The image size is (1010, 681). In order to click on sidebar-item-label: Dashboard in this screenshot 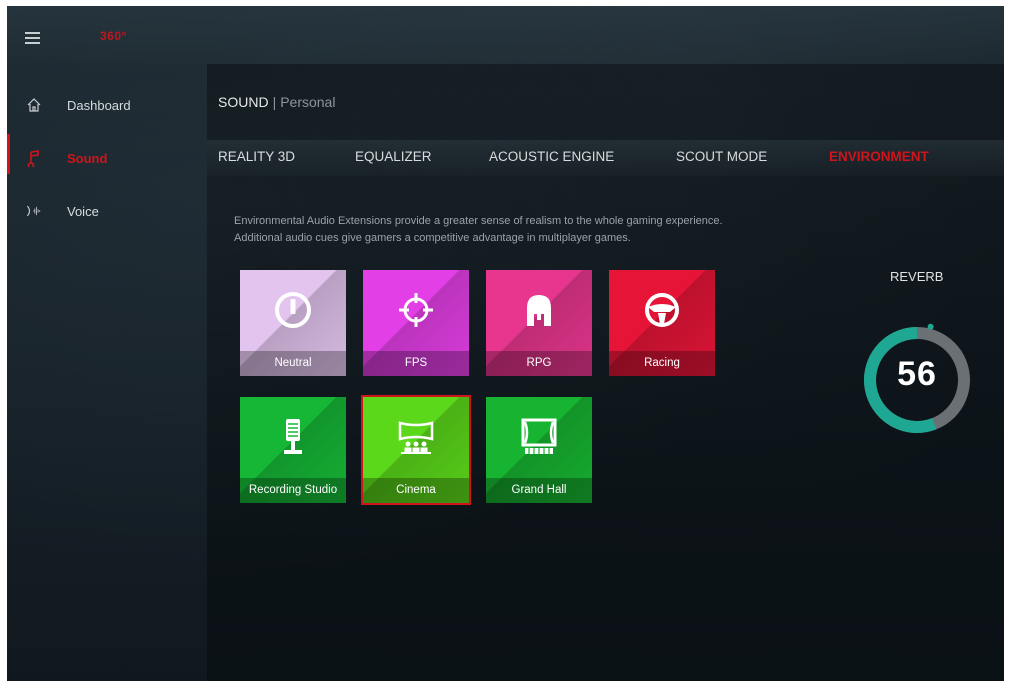, I will do `click(99, 105)`.